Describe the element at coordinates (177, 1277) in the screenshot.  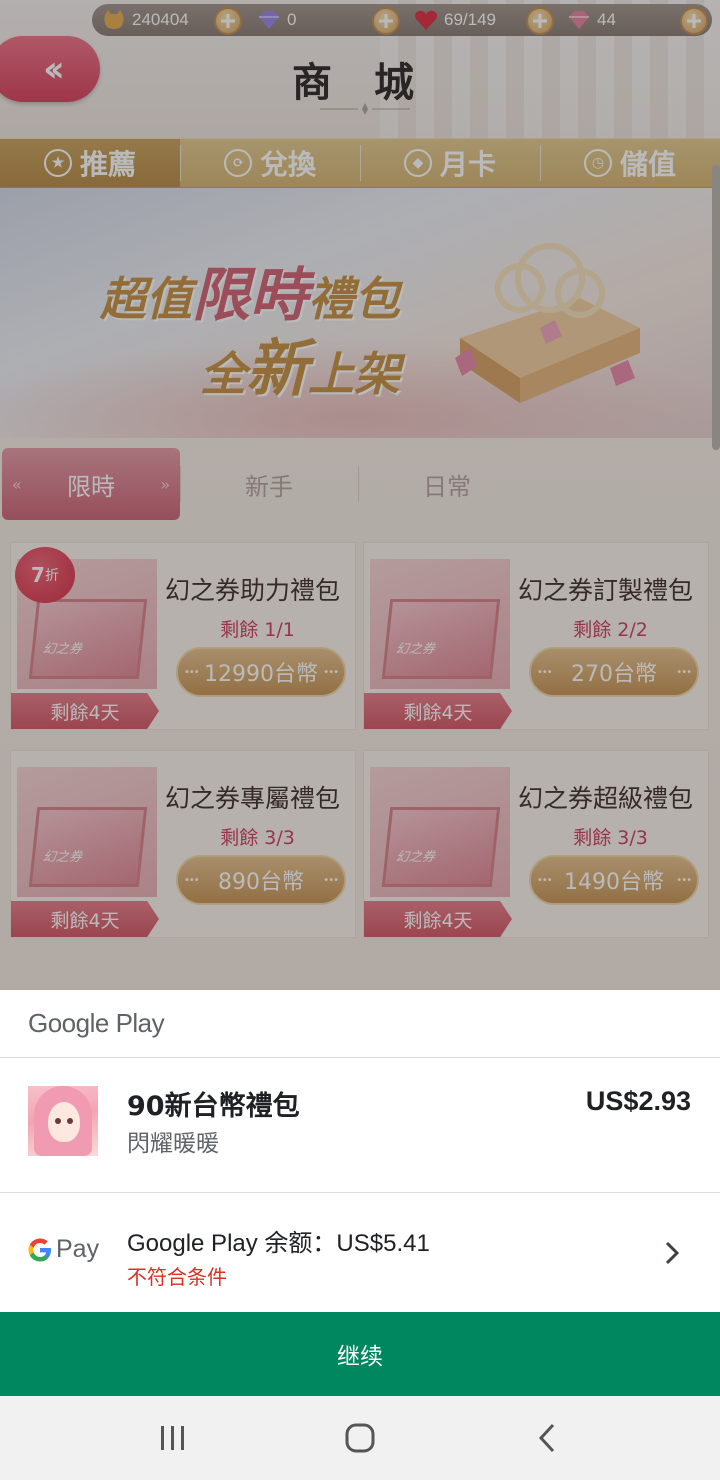
I see `ineligible-warning: 不符合条件` at that location.